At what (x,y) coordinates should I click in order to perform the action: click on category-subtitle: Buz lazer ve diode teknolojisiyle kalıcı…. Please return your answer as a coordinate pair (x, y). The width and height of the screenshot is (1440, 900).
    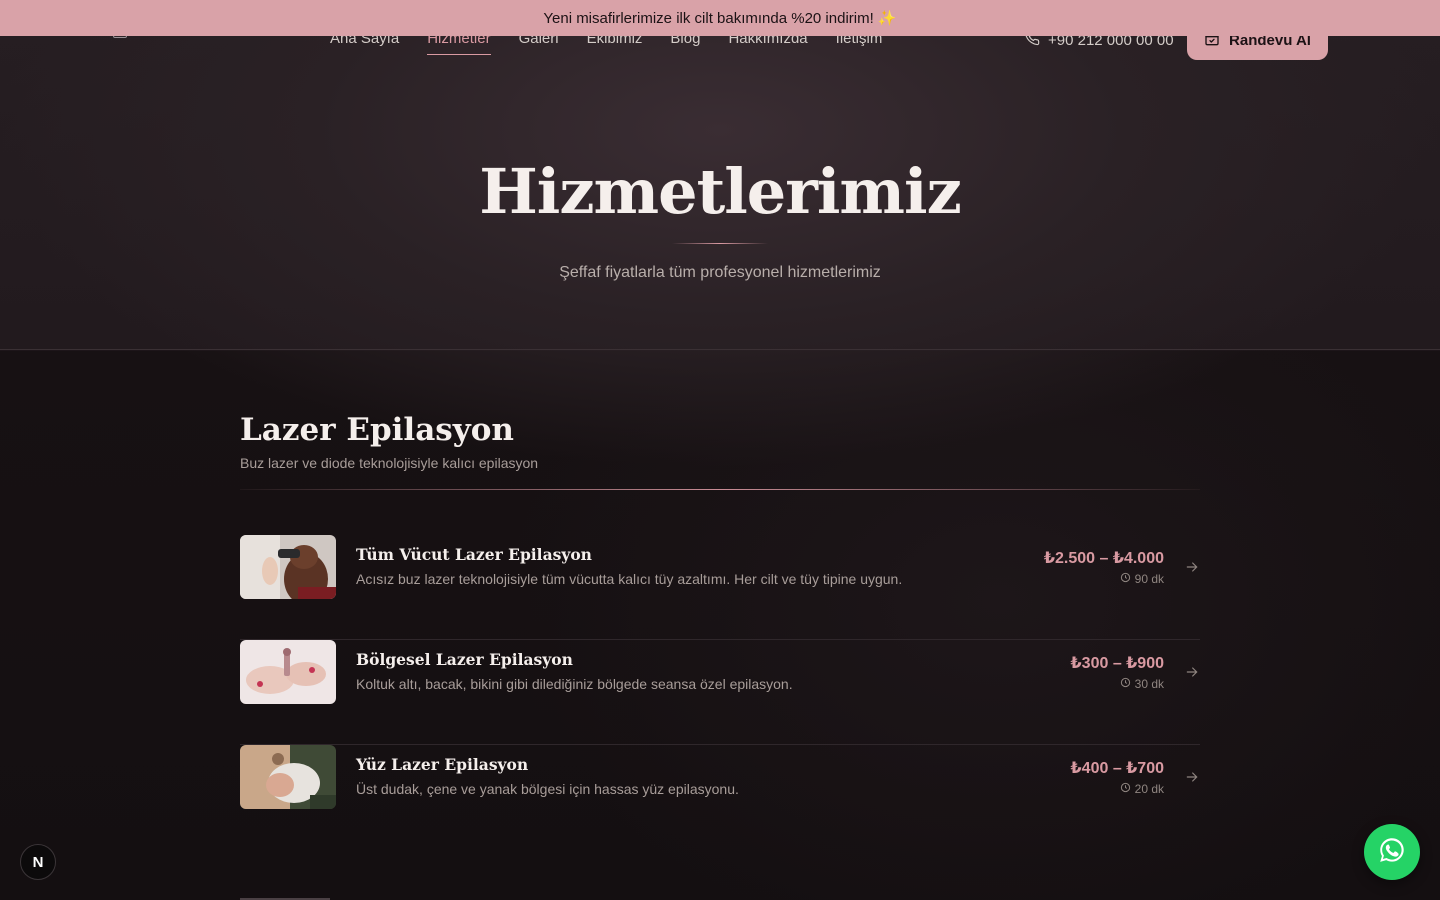
    Looking at the image, I should click on (389, 463).